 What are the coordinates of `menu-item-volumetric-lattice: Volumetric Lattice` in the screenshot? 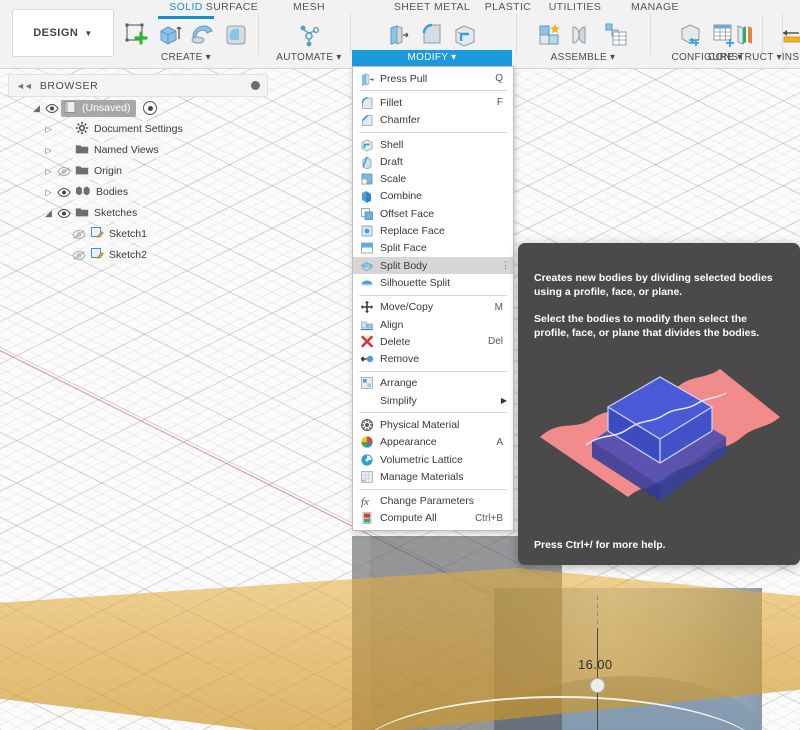 It's located at (433, 459).